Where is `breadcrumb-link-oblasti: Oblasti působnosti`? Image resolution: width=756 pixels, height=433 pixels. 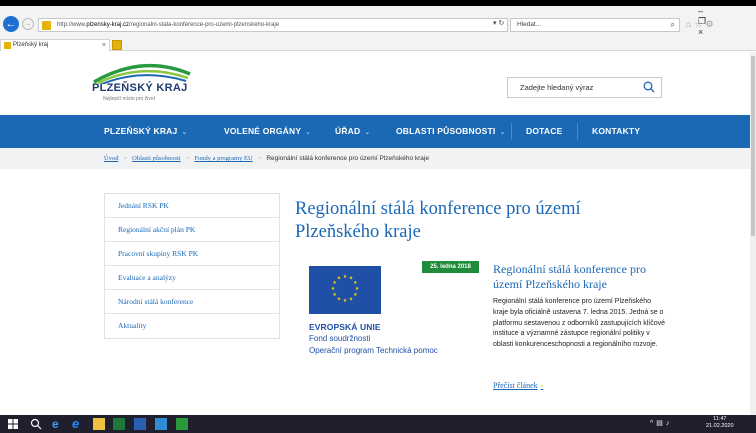
breadcrumb-link-oblasti: Oblasti působnosti is located at coordinates (156, 158).